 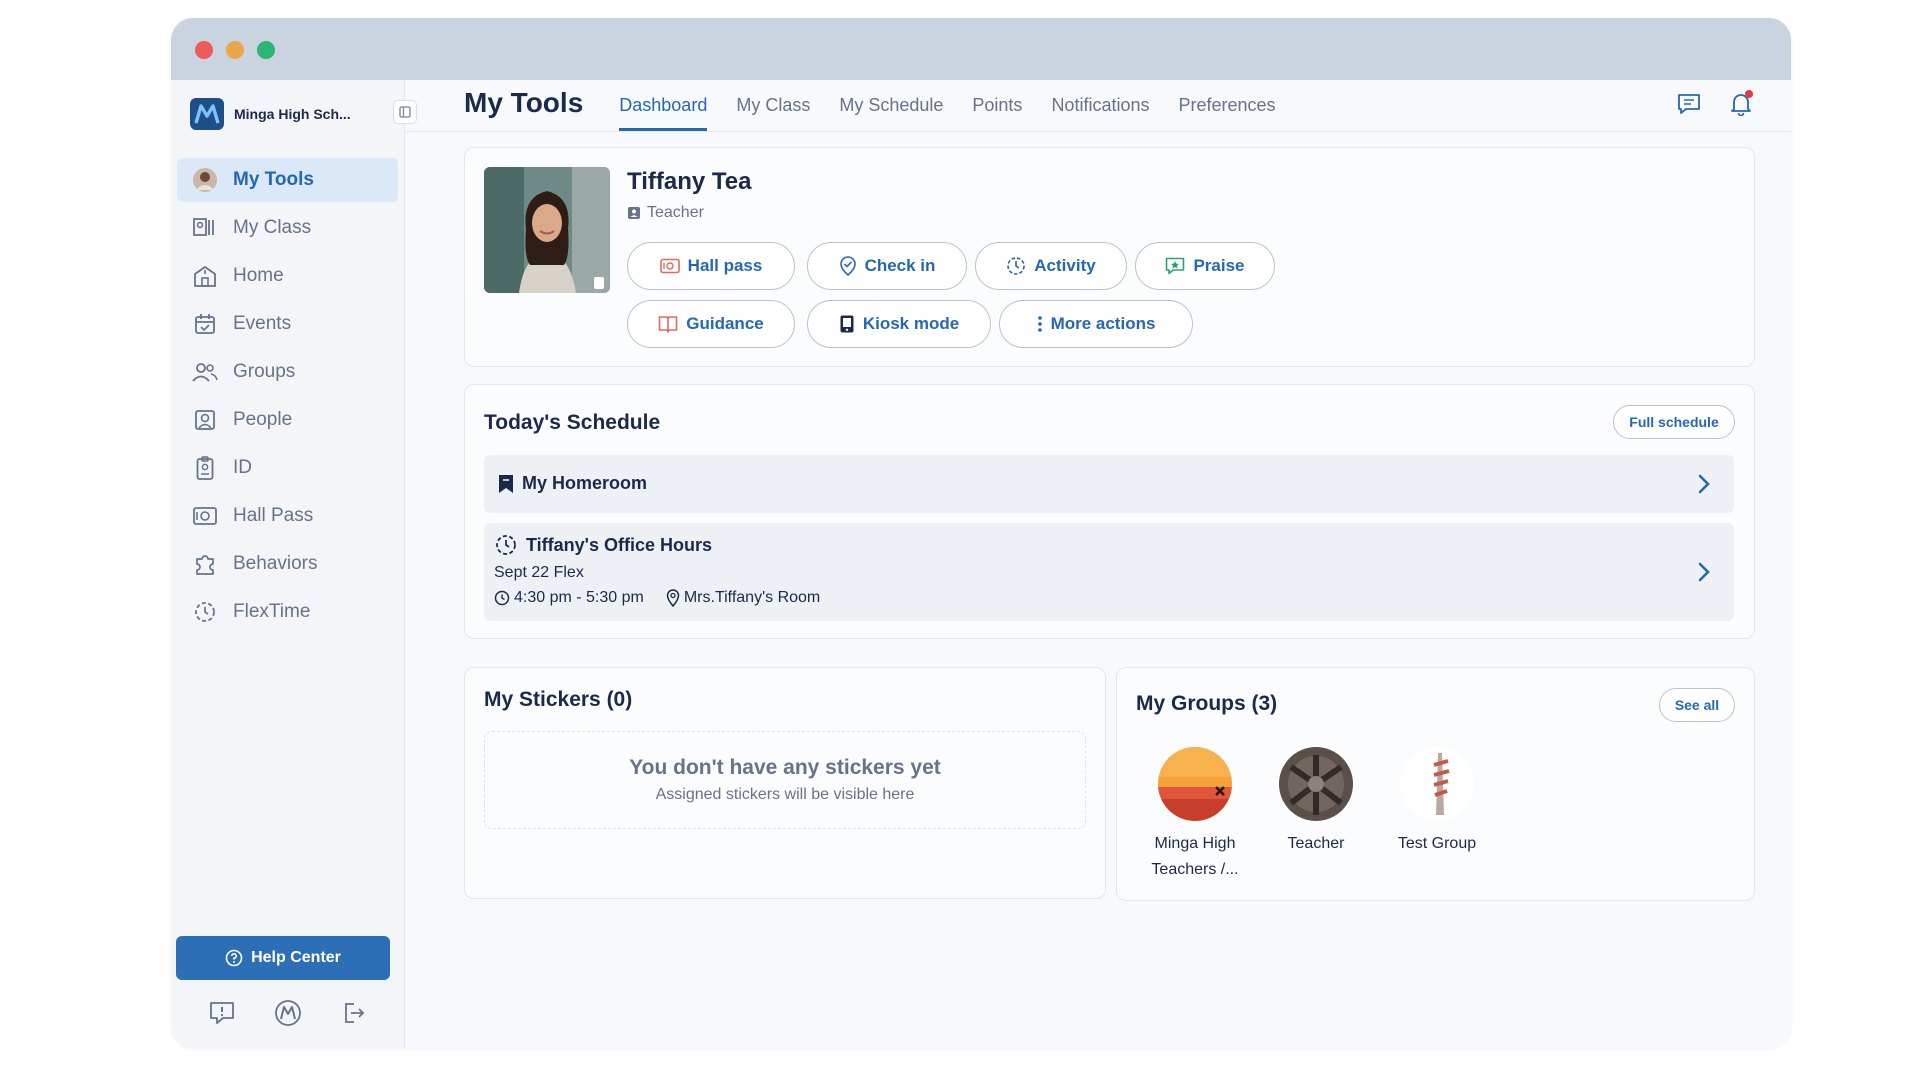 I want to click on sidebar-item-label: People, so click(x=263, y=419).